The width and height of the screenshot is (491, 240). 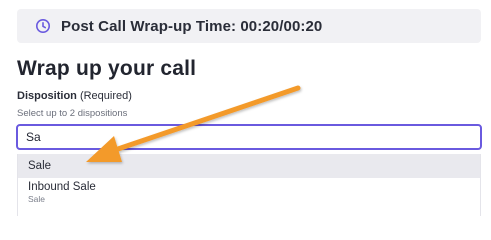 I want to click on wrapup-timer-text: Post Call Wrap-up Time: 00:20/00:20, so click(x=192, y=26).